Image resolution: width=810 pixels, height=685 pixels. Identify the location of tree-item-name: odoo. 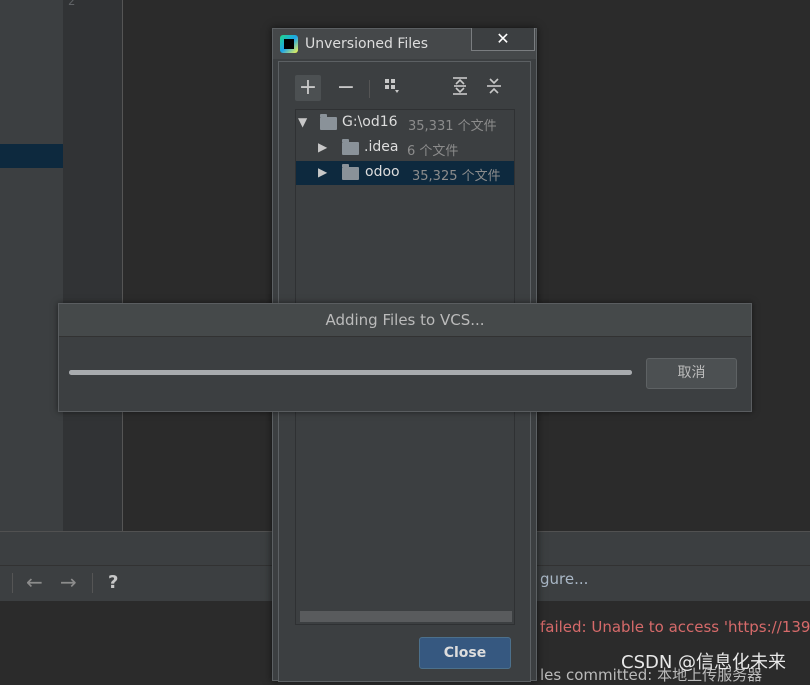
(382, 172).